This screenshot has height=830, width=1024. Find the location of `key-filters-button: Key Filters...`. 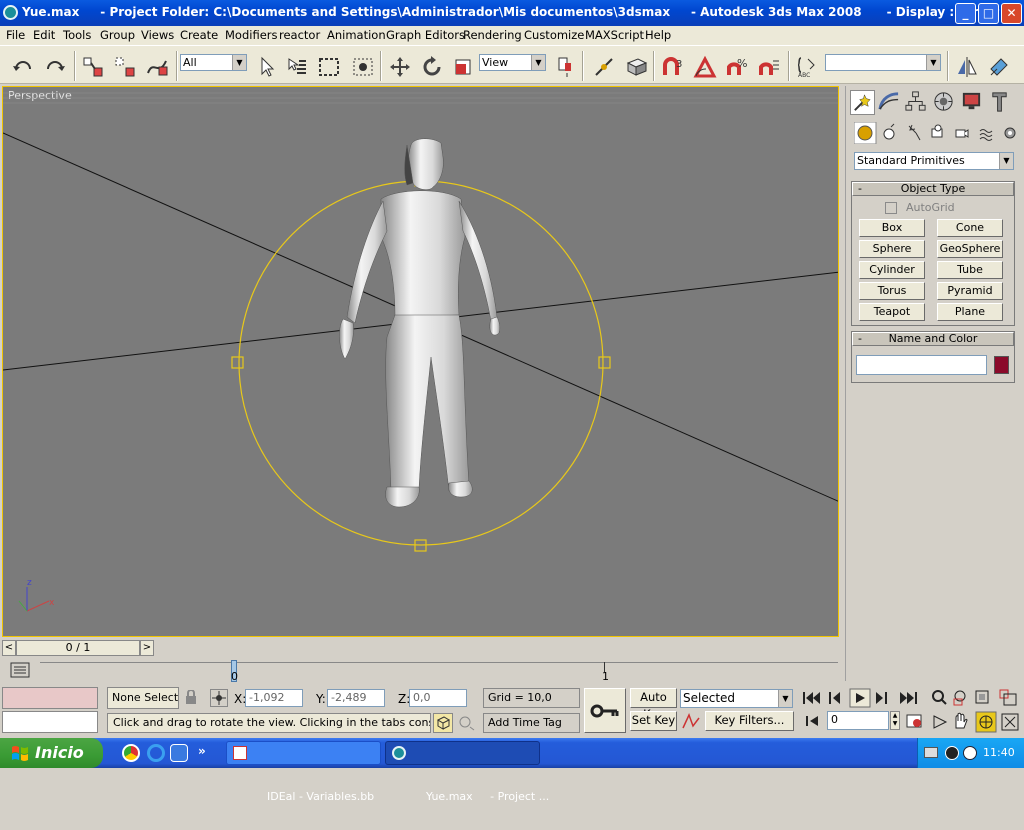

key-filters-button: Key Filters... is located at coordinates (749, 721).